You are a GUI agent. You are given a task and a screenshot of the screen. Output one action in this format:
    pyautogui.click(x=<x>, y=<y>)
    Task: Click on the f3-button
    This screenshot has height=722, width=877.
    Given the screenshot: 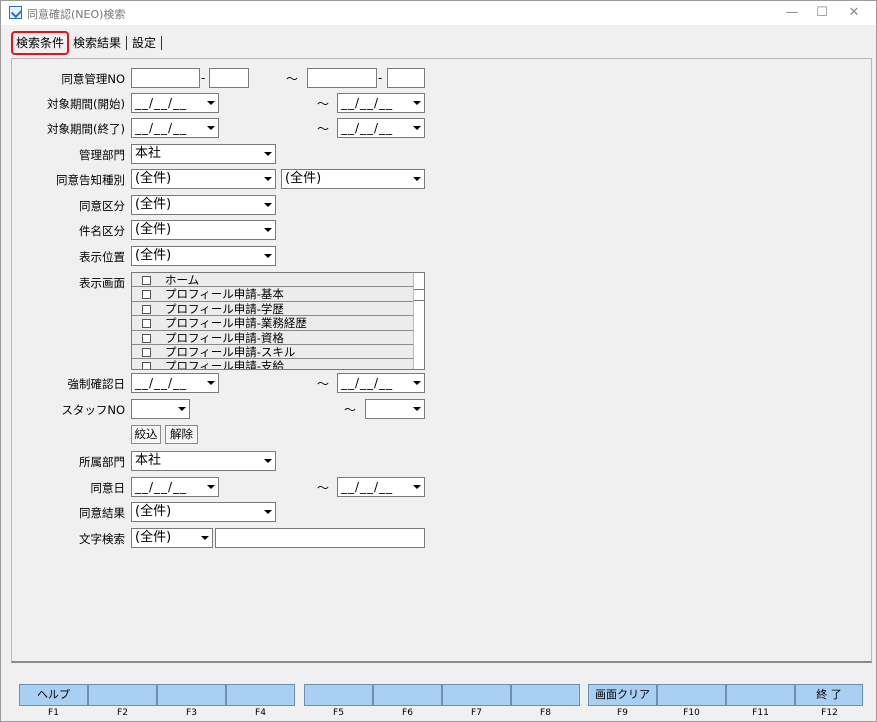 What is the action you would take?
    pyautogui.click(x=191, y=695)
    